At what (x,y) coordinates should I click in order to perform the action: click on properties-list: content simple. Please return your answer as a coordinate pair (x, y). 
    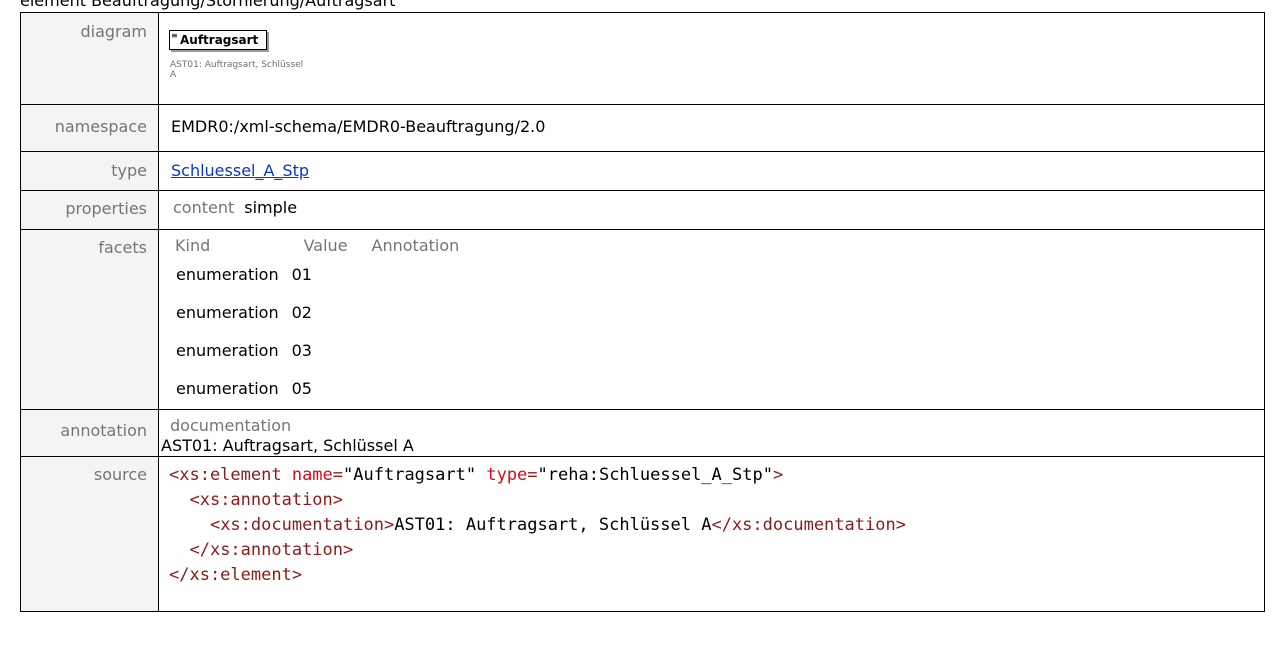
    Looking at the image, I should click on (711, 204).